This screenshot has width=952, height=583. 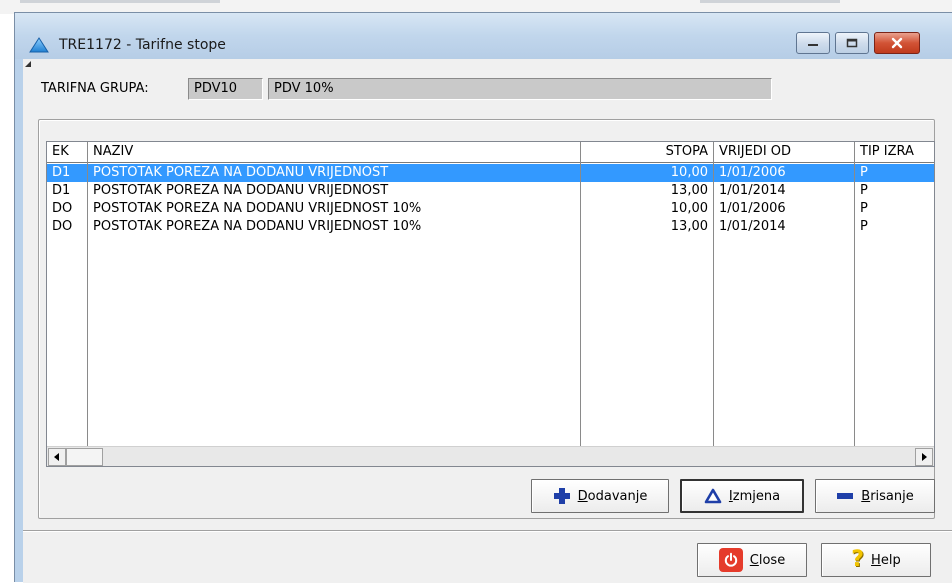 What do you see at coordinates (767, 560) in the screenshot?
I see `close-button-label: Close` at bounding box center [767, 560].